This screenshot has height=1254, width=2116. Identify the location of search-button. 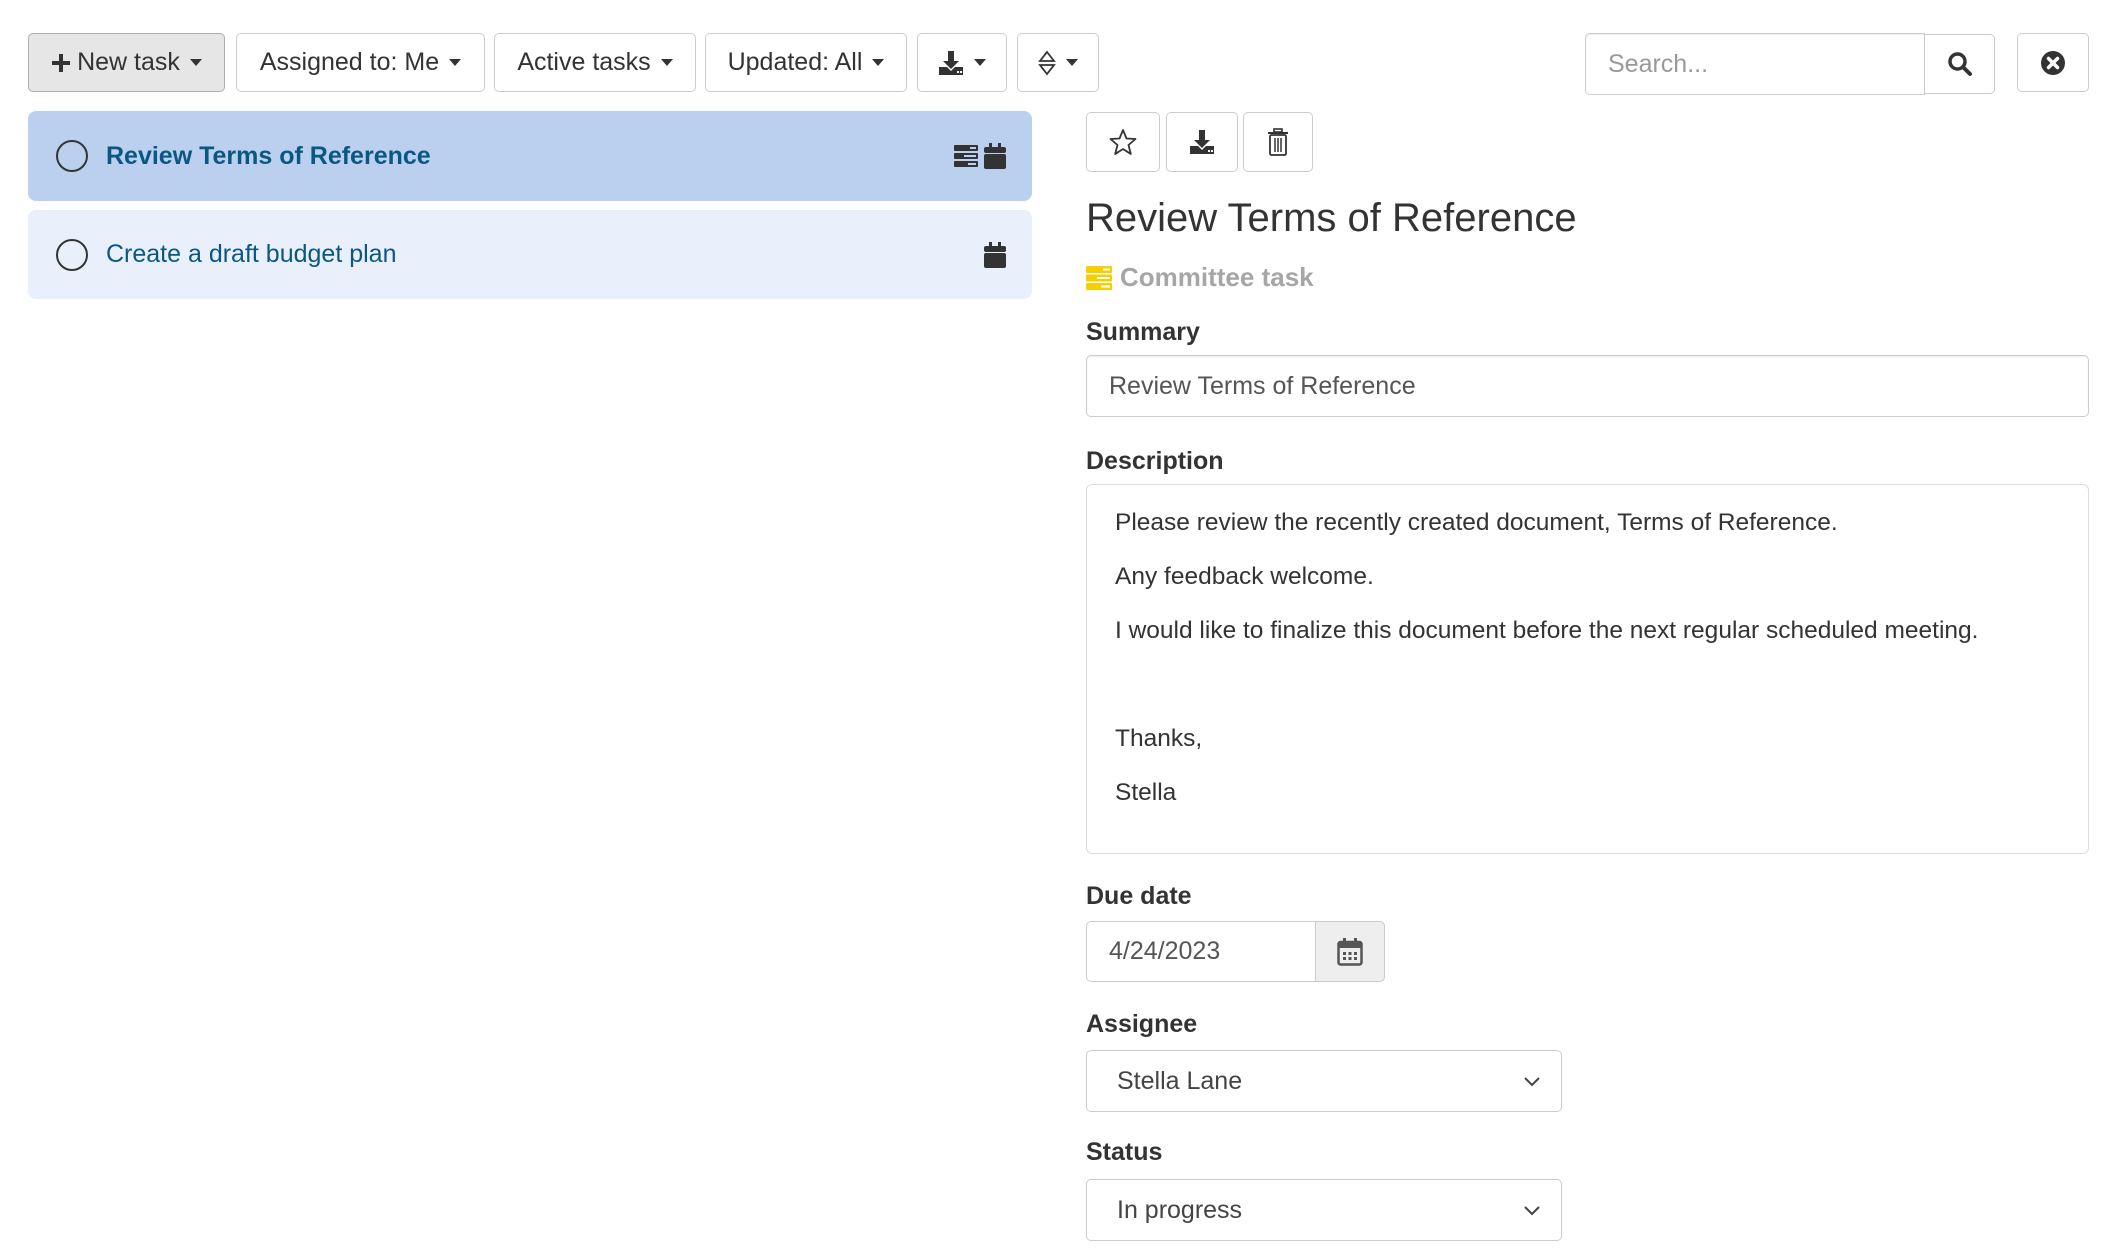
(1959, 64).